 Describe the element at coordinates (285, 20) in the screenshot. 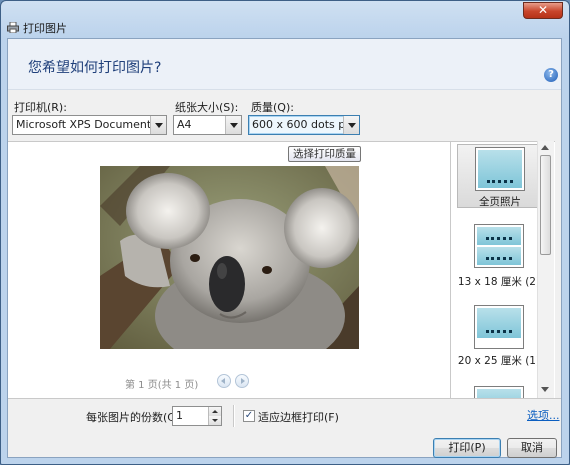

I see `title-bar: 打印图片 ✕` at that location.